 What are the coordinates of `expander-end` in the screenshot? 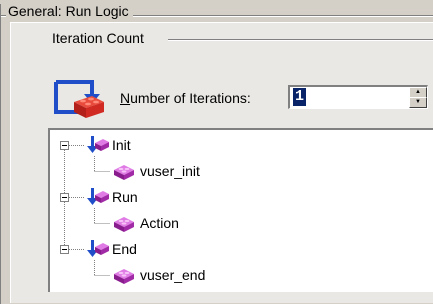 It's located at (64, 249).